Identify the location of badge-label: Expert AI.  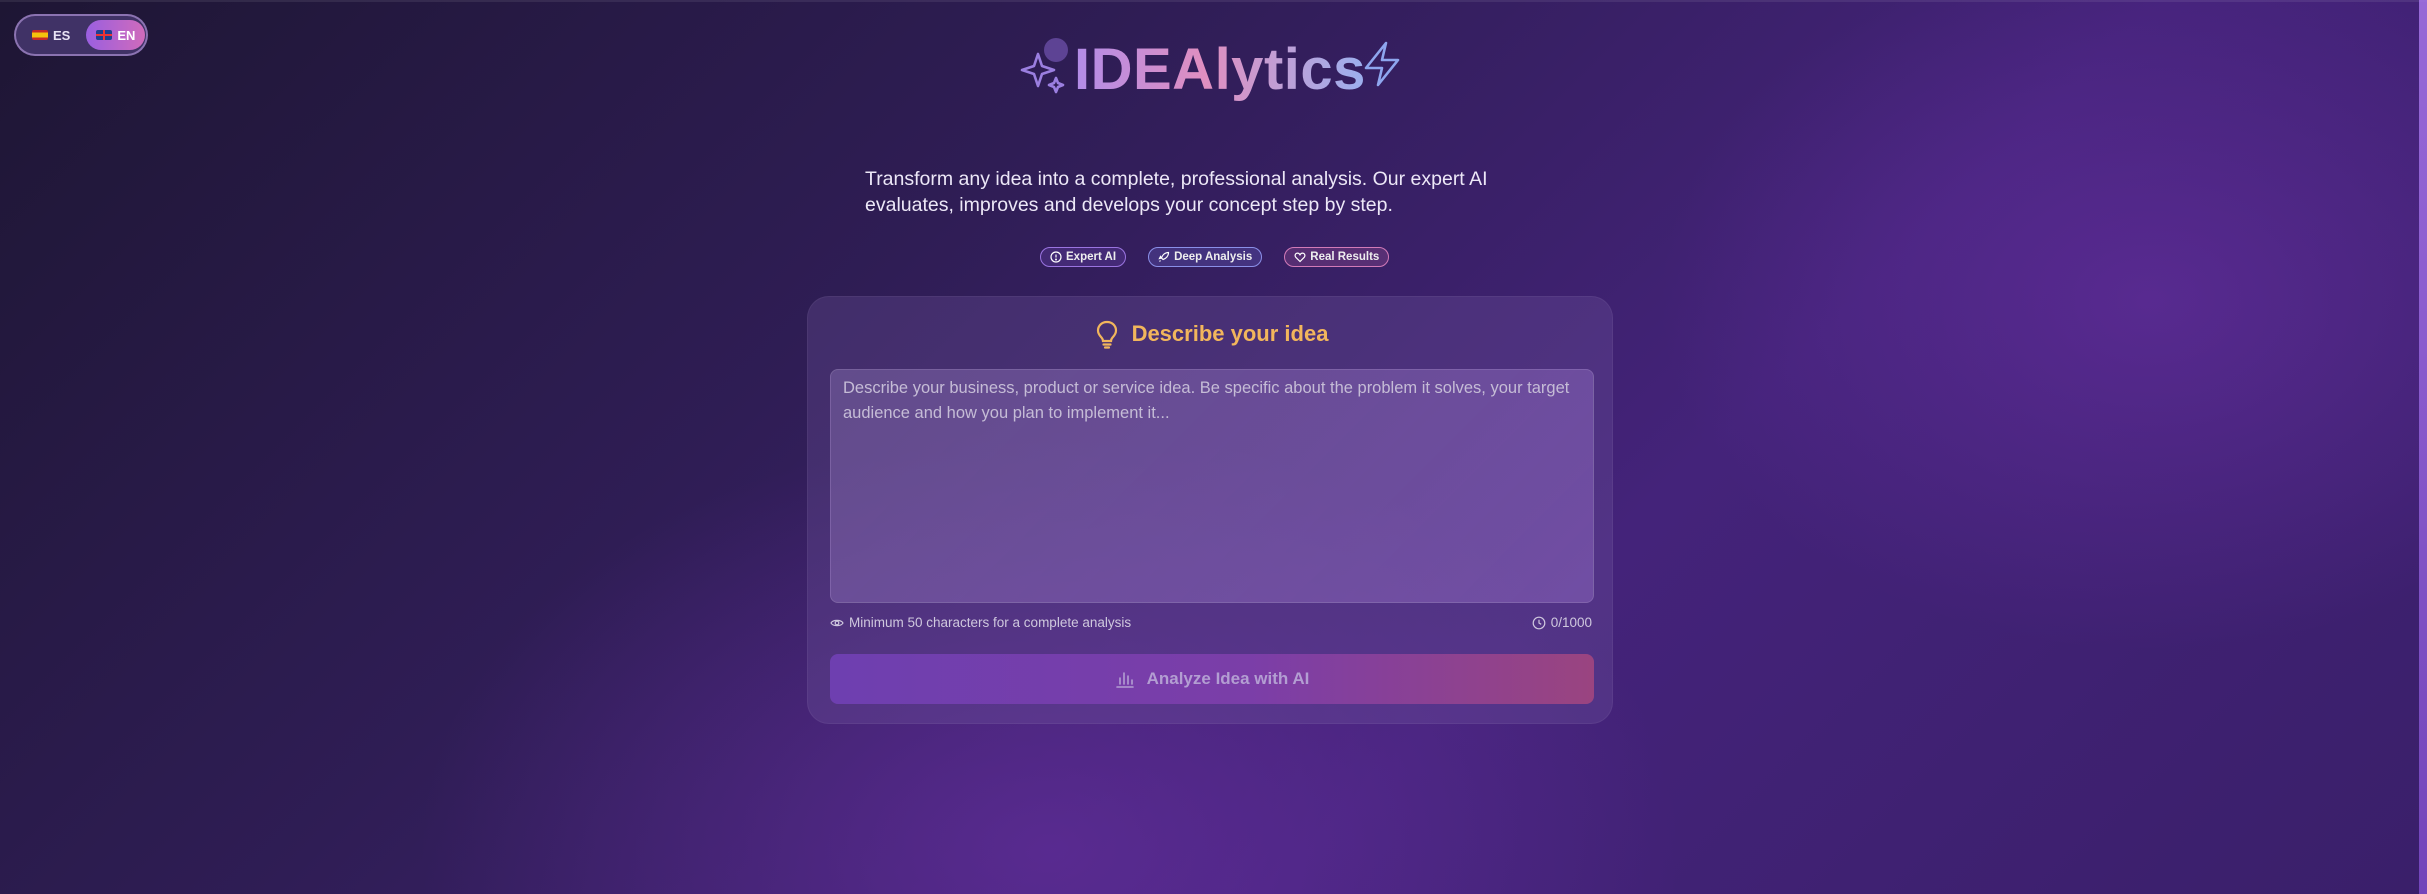
(1091, 257).